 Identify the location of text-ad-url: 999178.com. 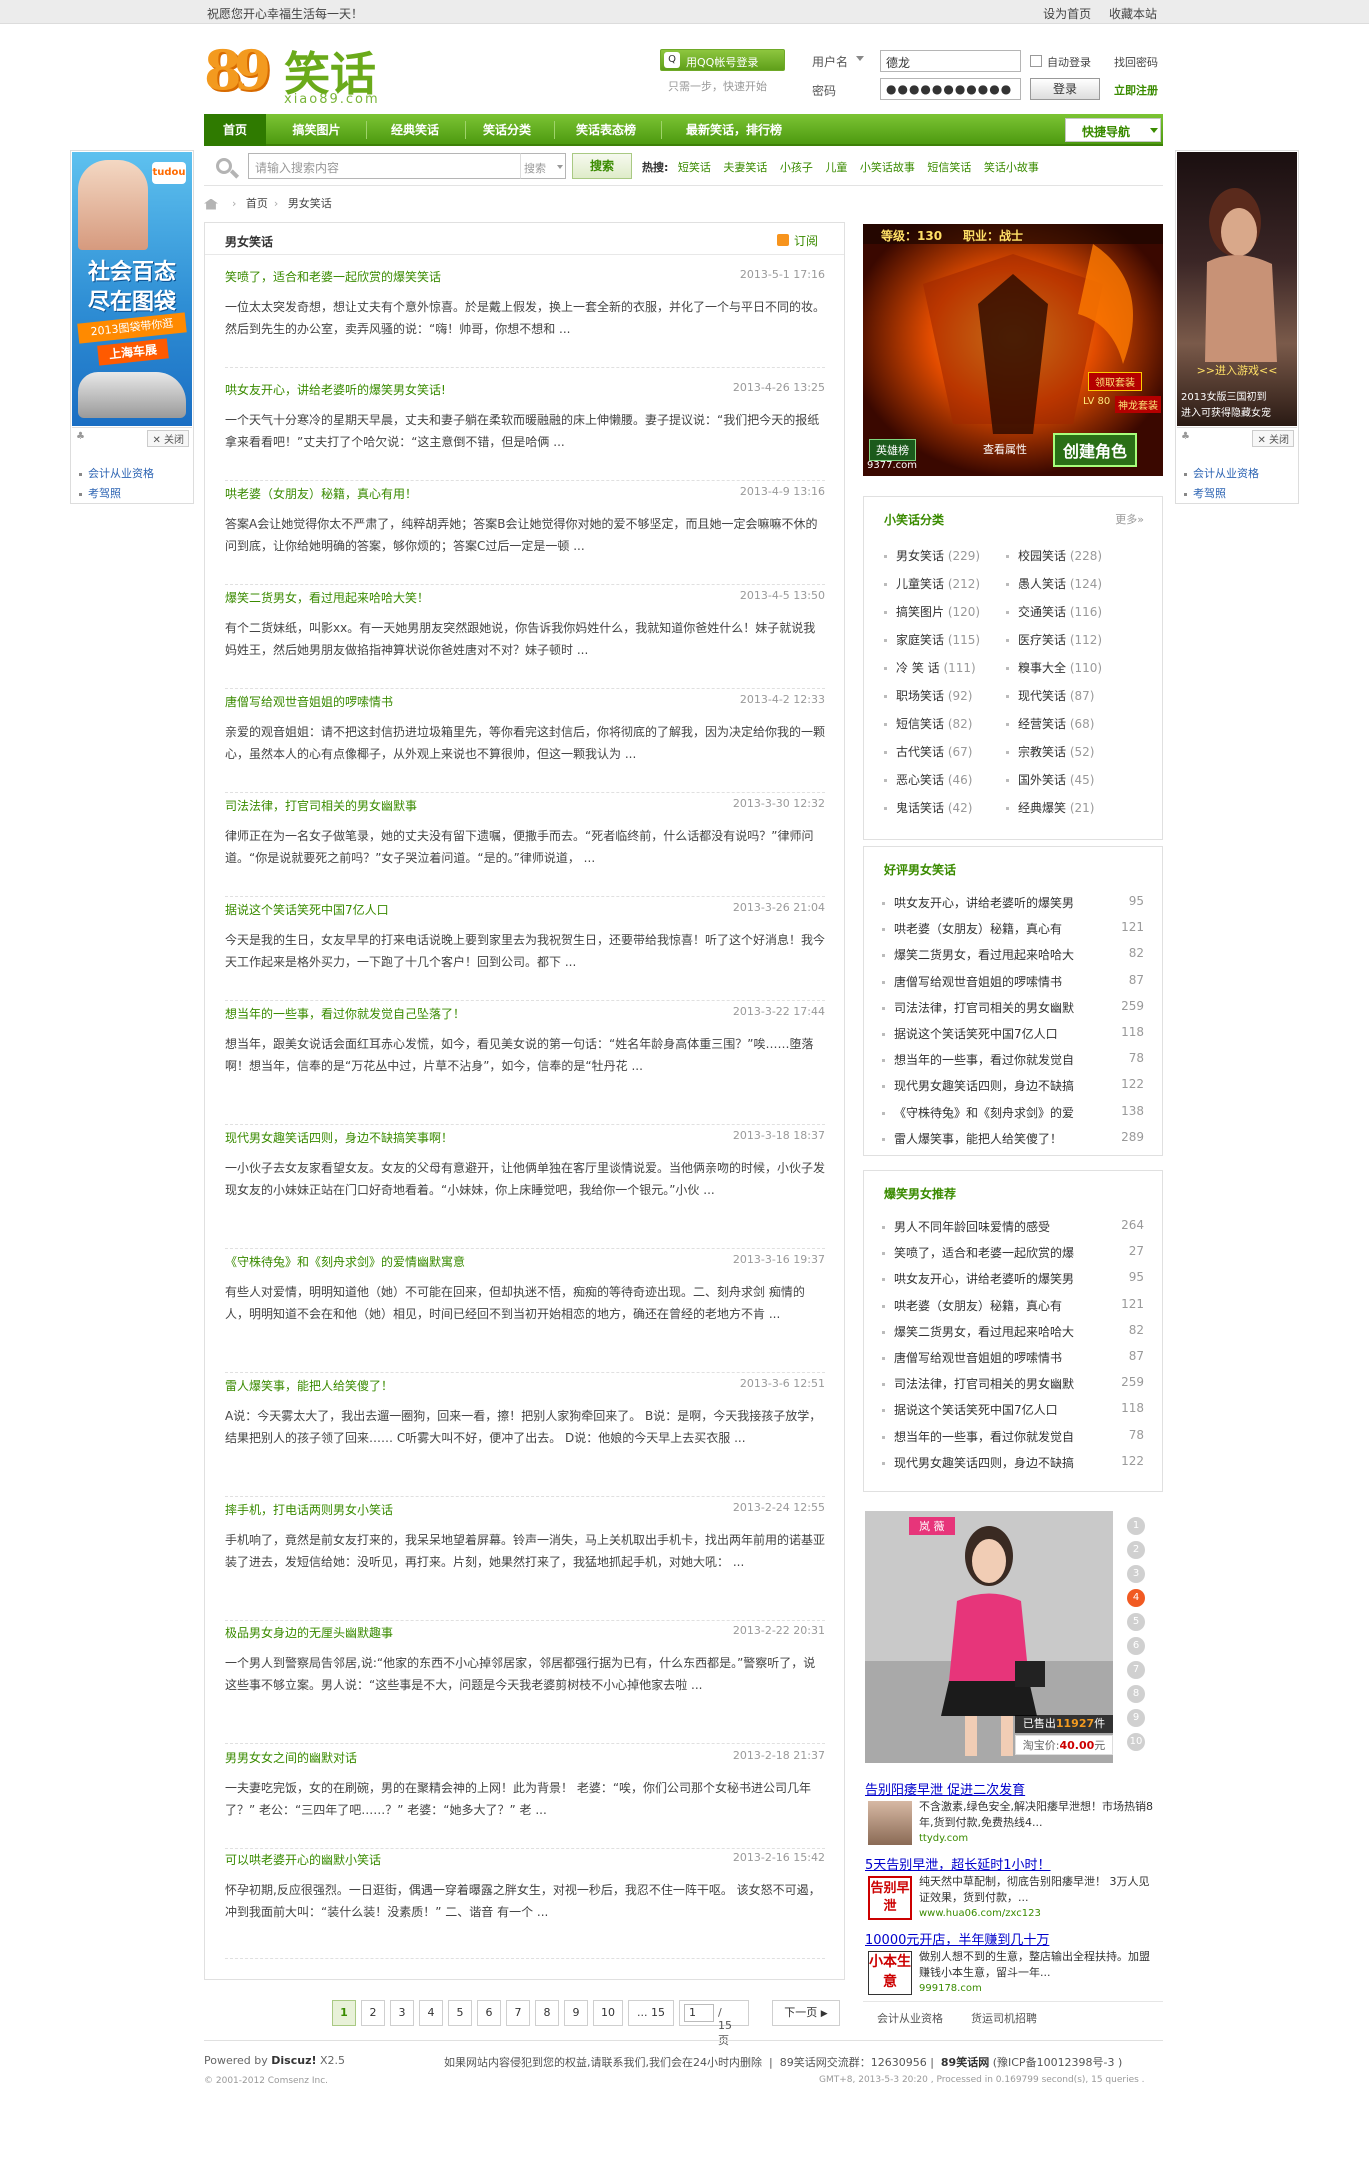
(950, 1988).